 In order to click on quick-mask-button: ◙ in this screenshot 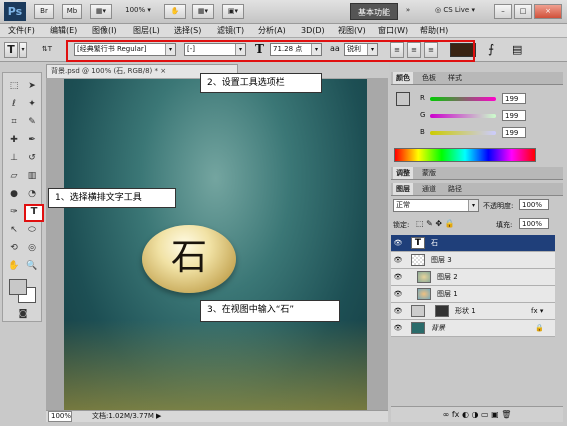, I will do `click(23, 314)`.